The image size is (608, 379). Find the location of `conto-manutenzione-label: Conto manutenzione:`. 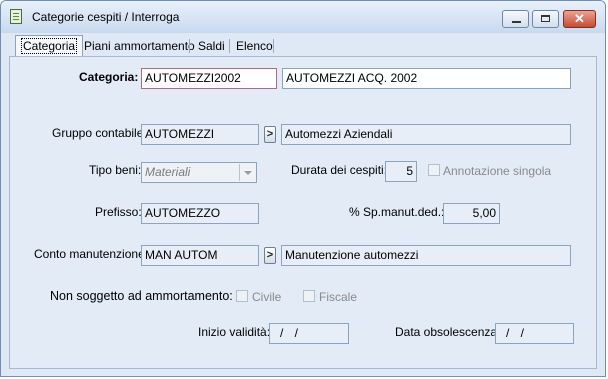

conto-manutenzione-label: Conto manutenzione: is located at coordinates (91, 254).